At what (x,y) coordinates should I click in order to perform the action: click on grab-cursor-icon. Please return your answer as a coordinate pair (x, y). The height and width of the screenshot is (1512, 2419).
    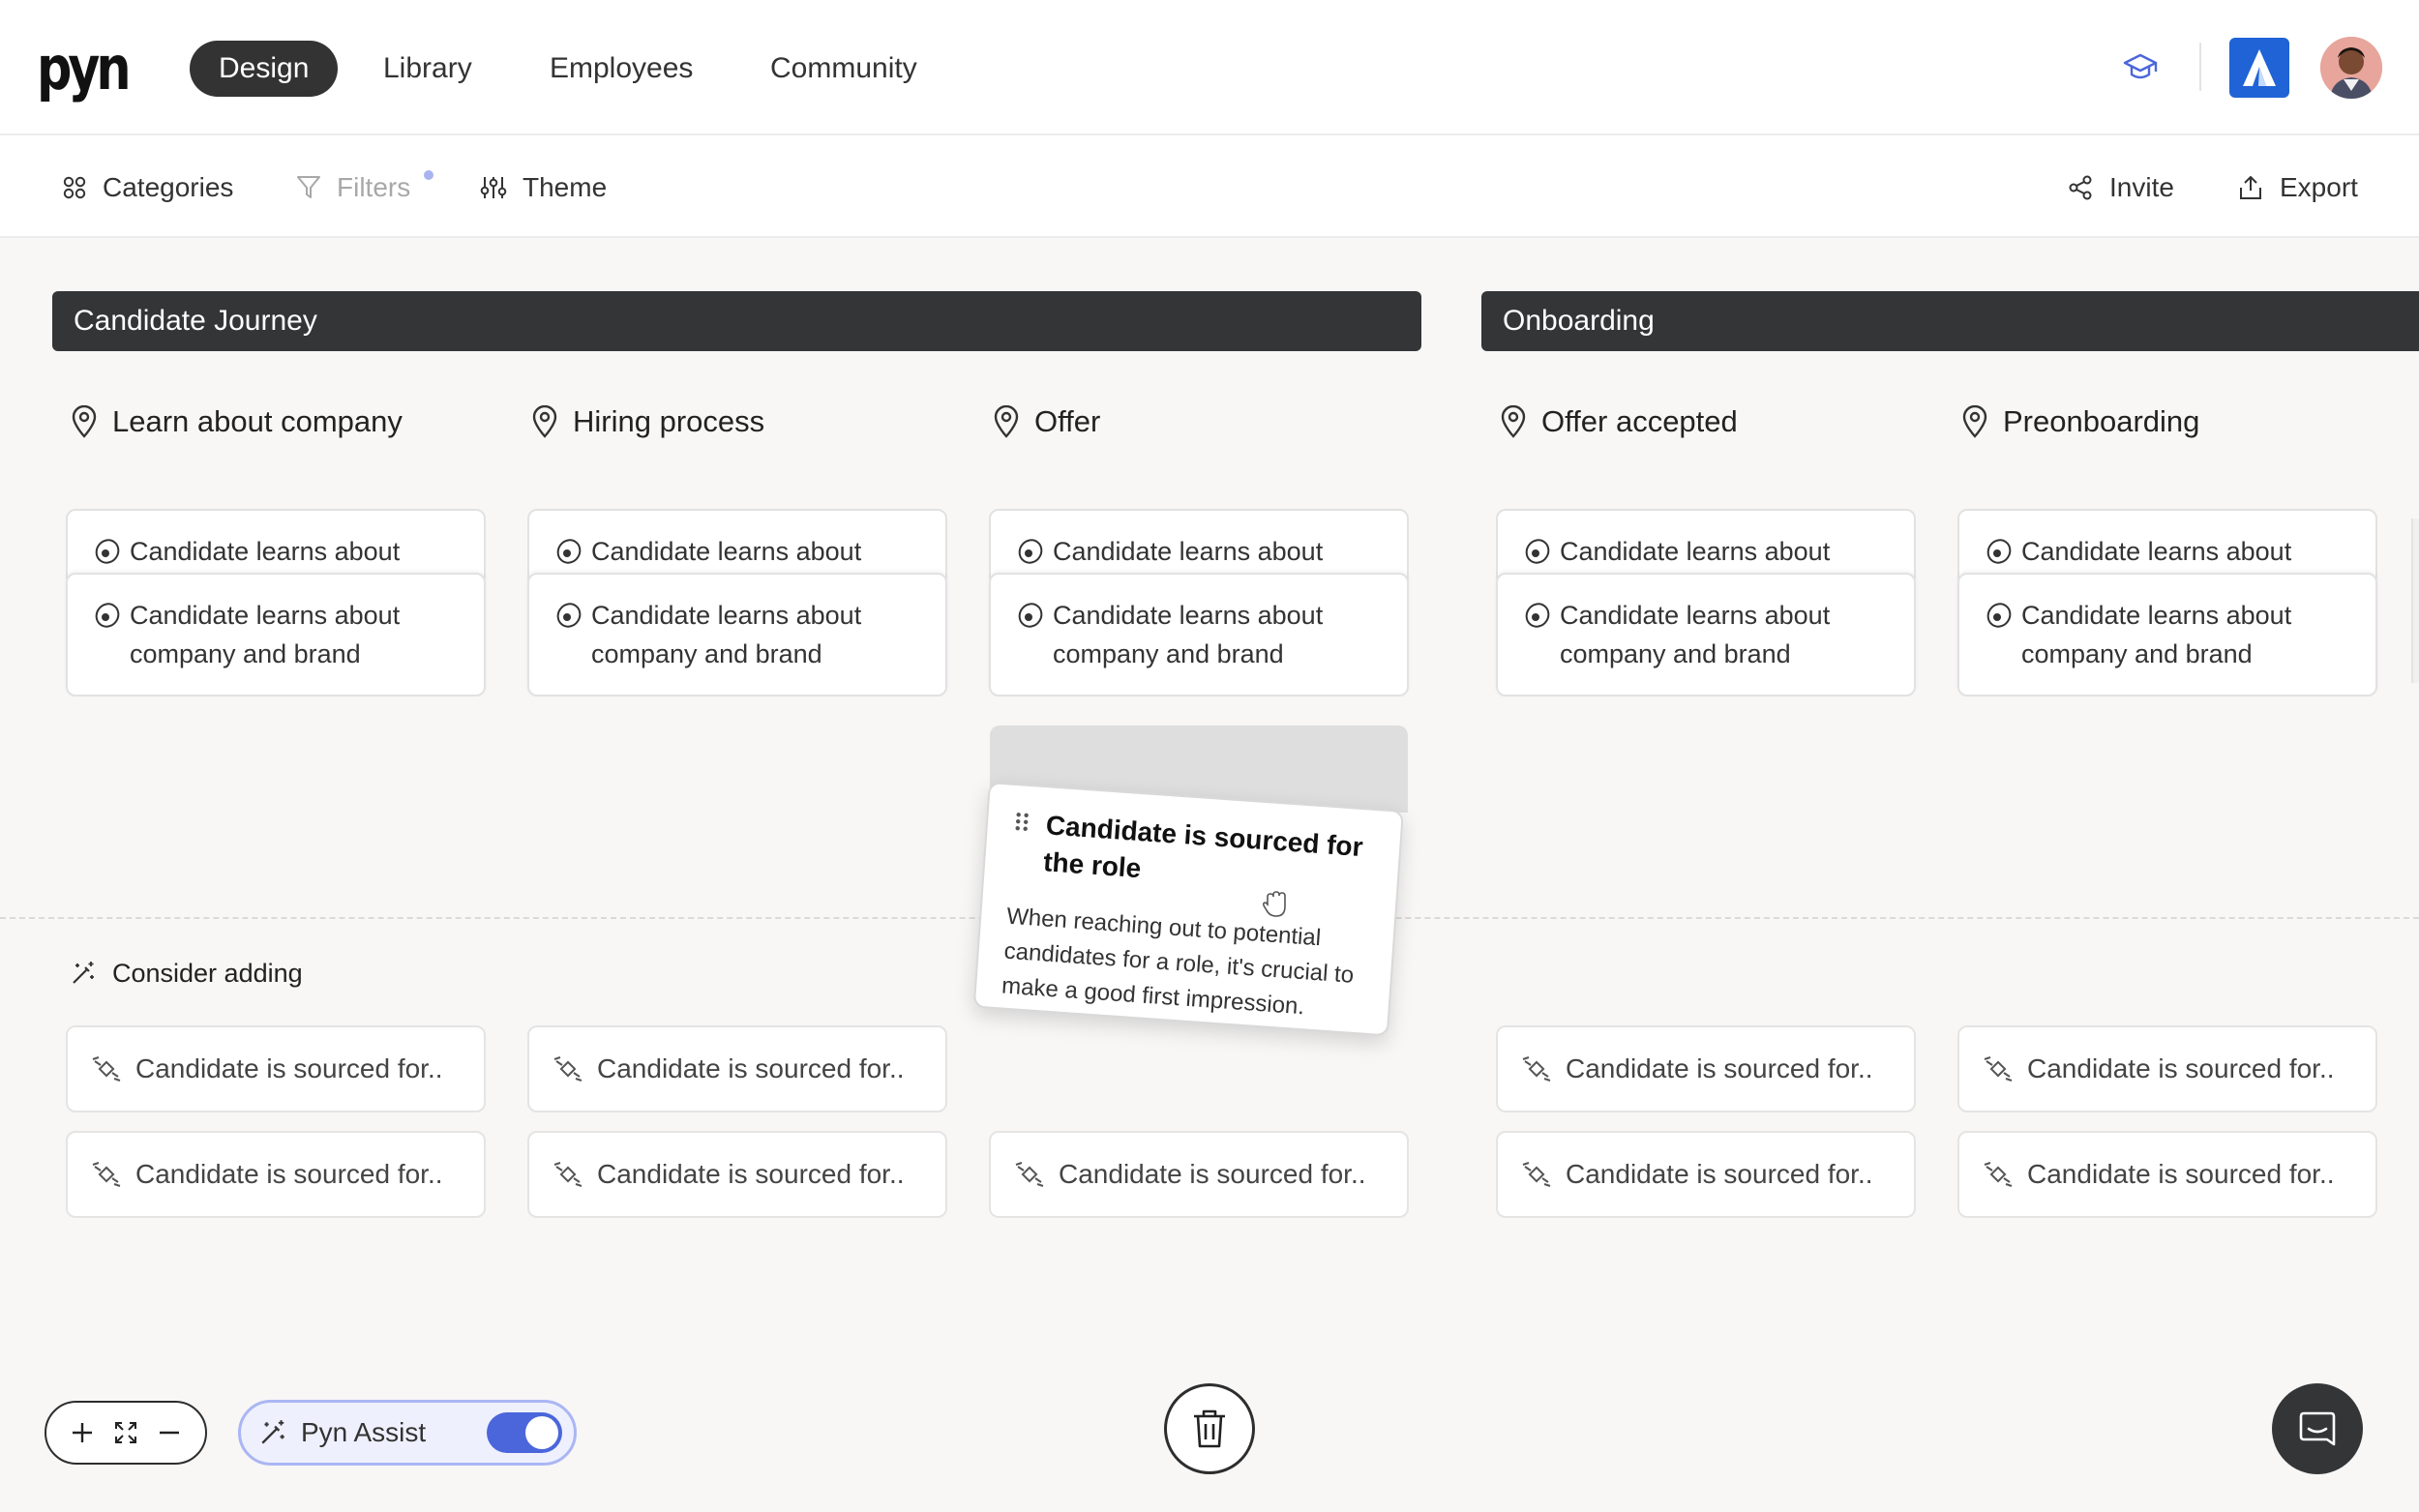
    Looking at the image, I should click on (1274, 904).